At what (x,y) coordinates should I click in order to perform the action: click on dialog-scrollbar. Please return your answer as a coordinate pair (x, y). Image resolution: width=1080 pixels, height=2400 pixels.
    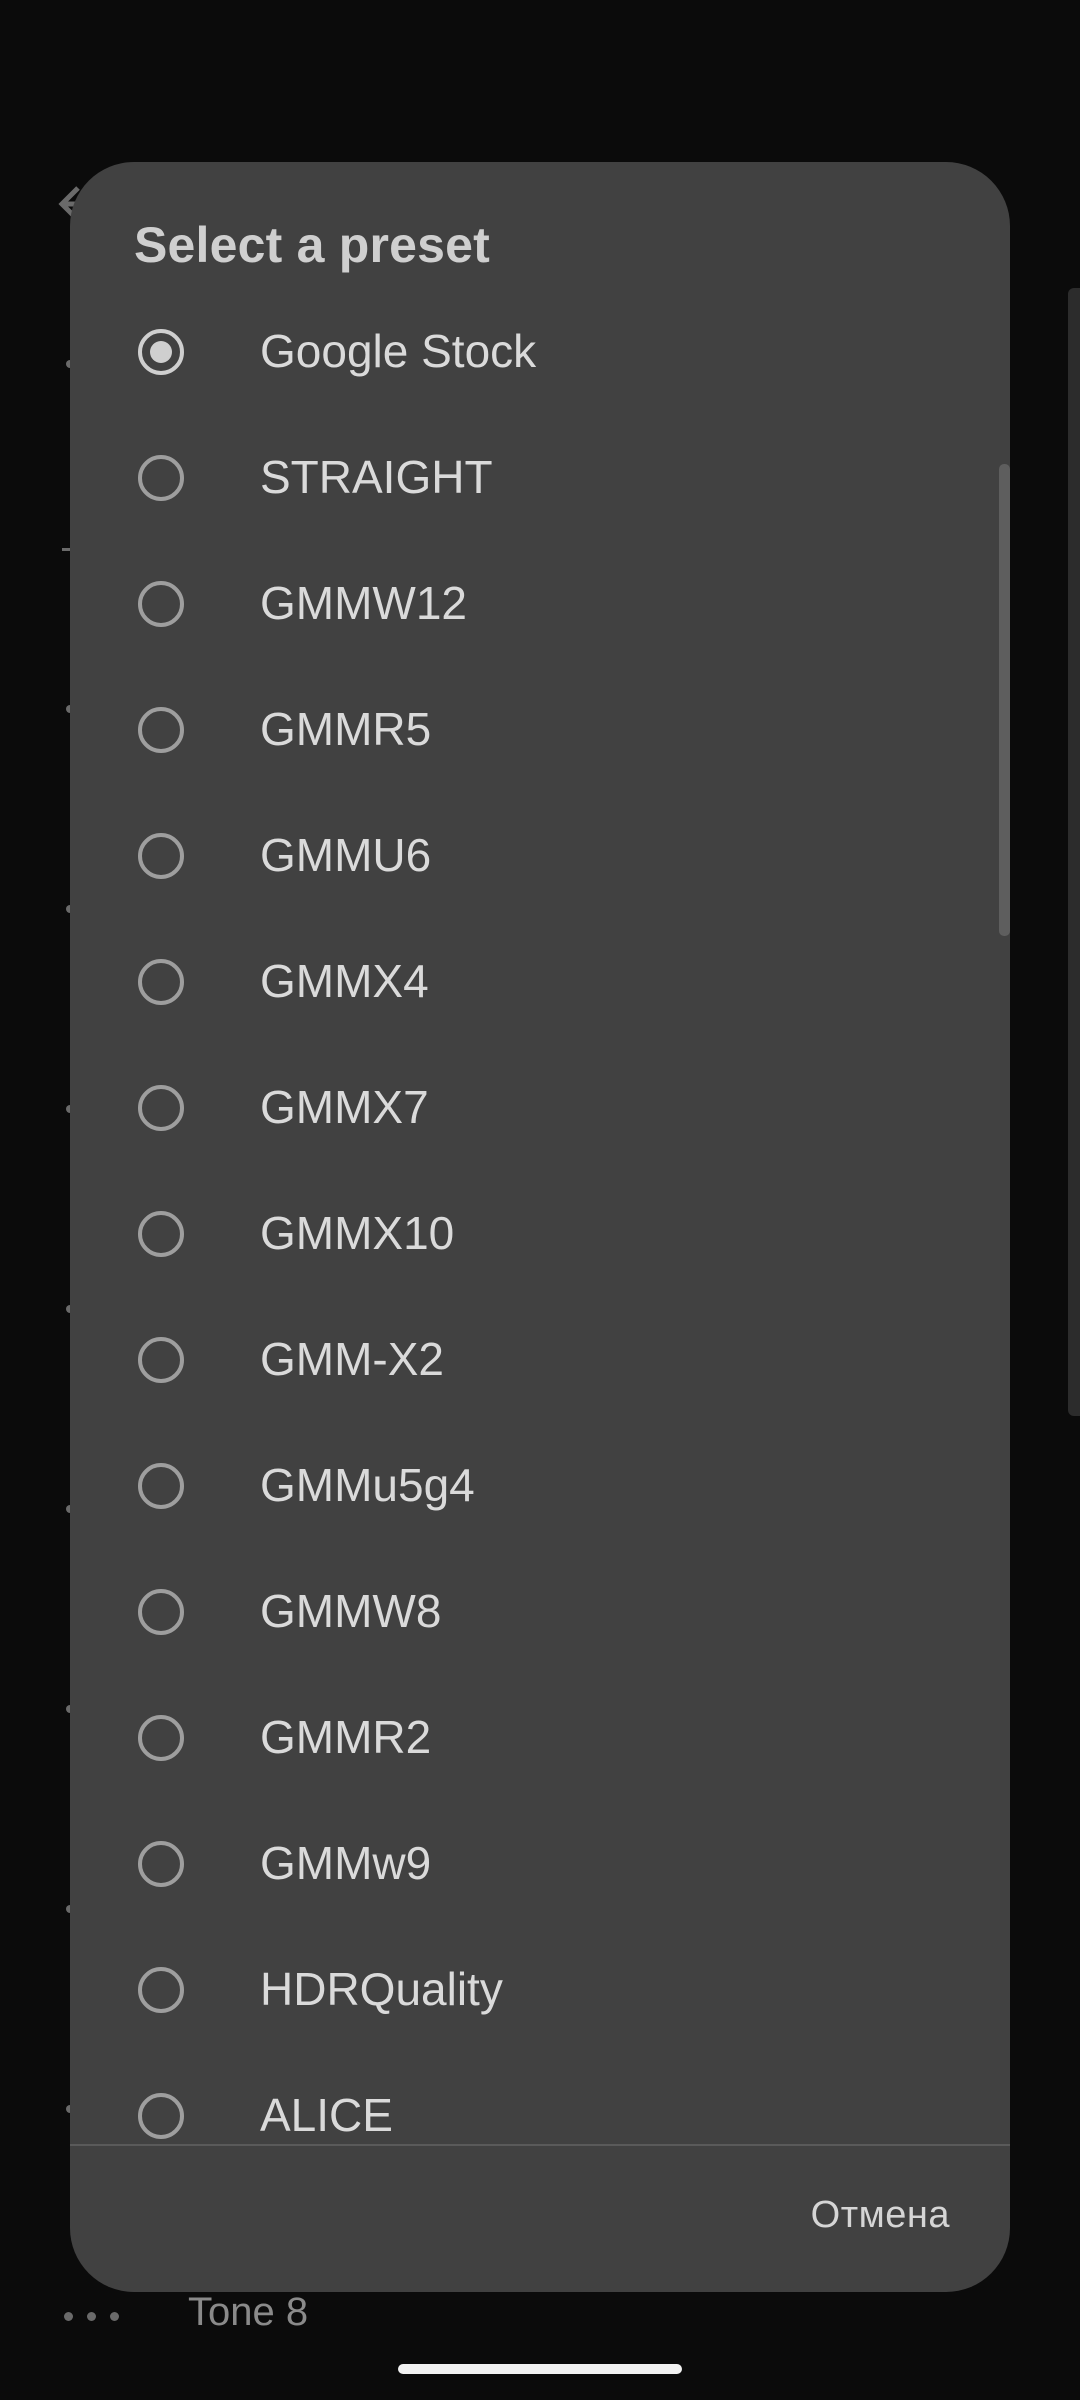
    Looking at the image, I should click on (1004, 700).